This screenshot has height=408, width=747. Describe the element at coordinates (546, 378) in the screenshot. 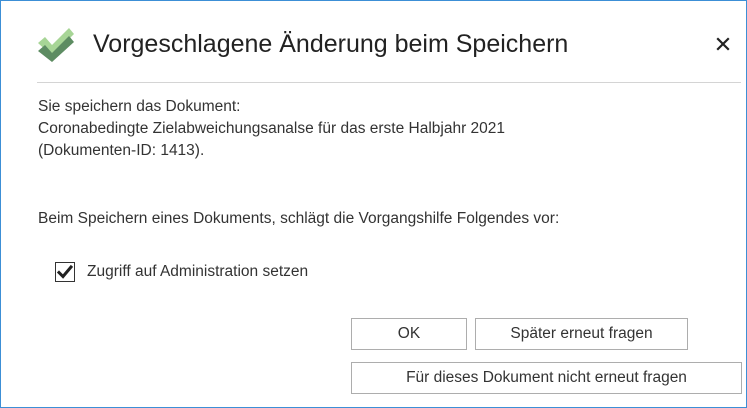

I see `dont-ask-again-button: Für dieses Dokument nicht erneut fragen` at that location.